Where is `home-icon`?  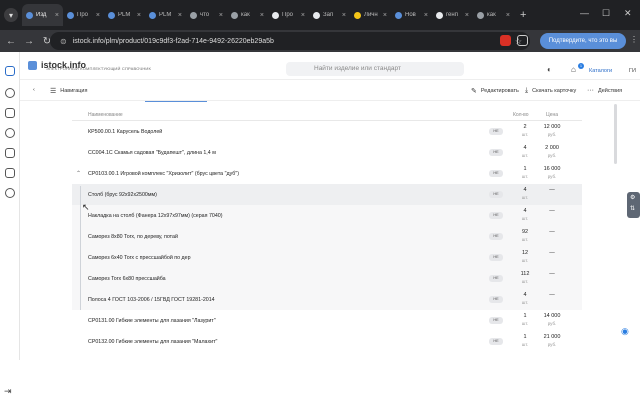
home-icon is located at coordinates (10, 71).